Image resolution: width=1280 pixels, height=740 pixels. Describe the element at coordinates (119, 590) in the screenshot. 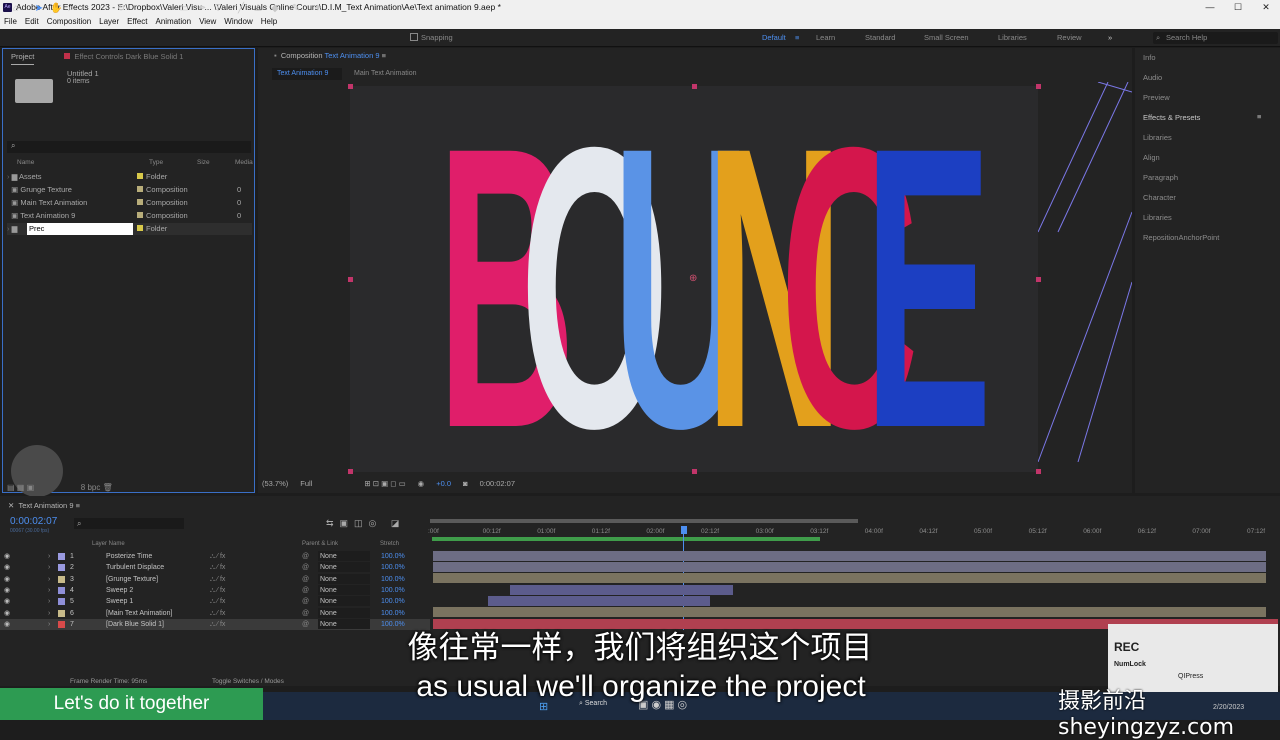

I see `layer-name: Sweep 2` at that location.